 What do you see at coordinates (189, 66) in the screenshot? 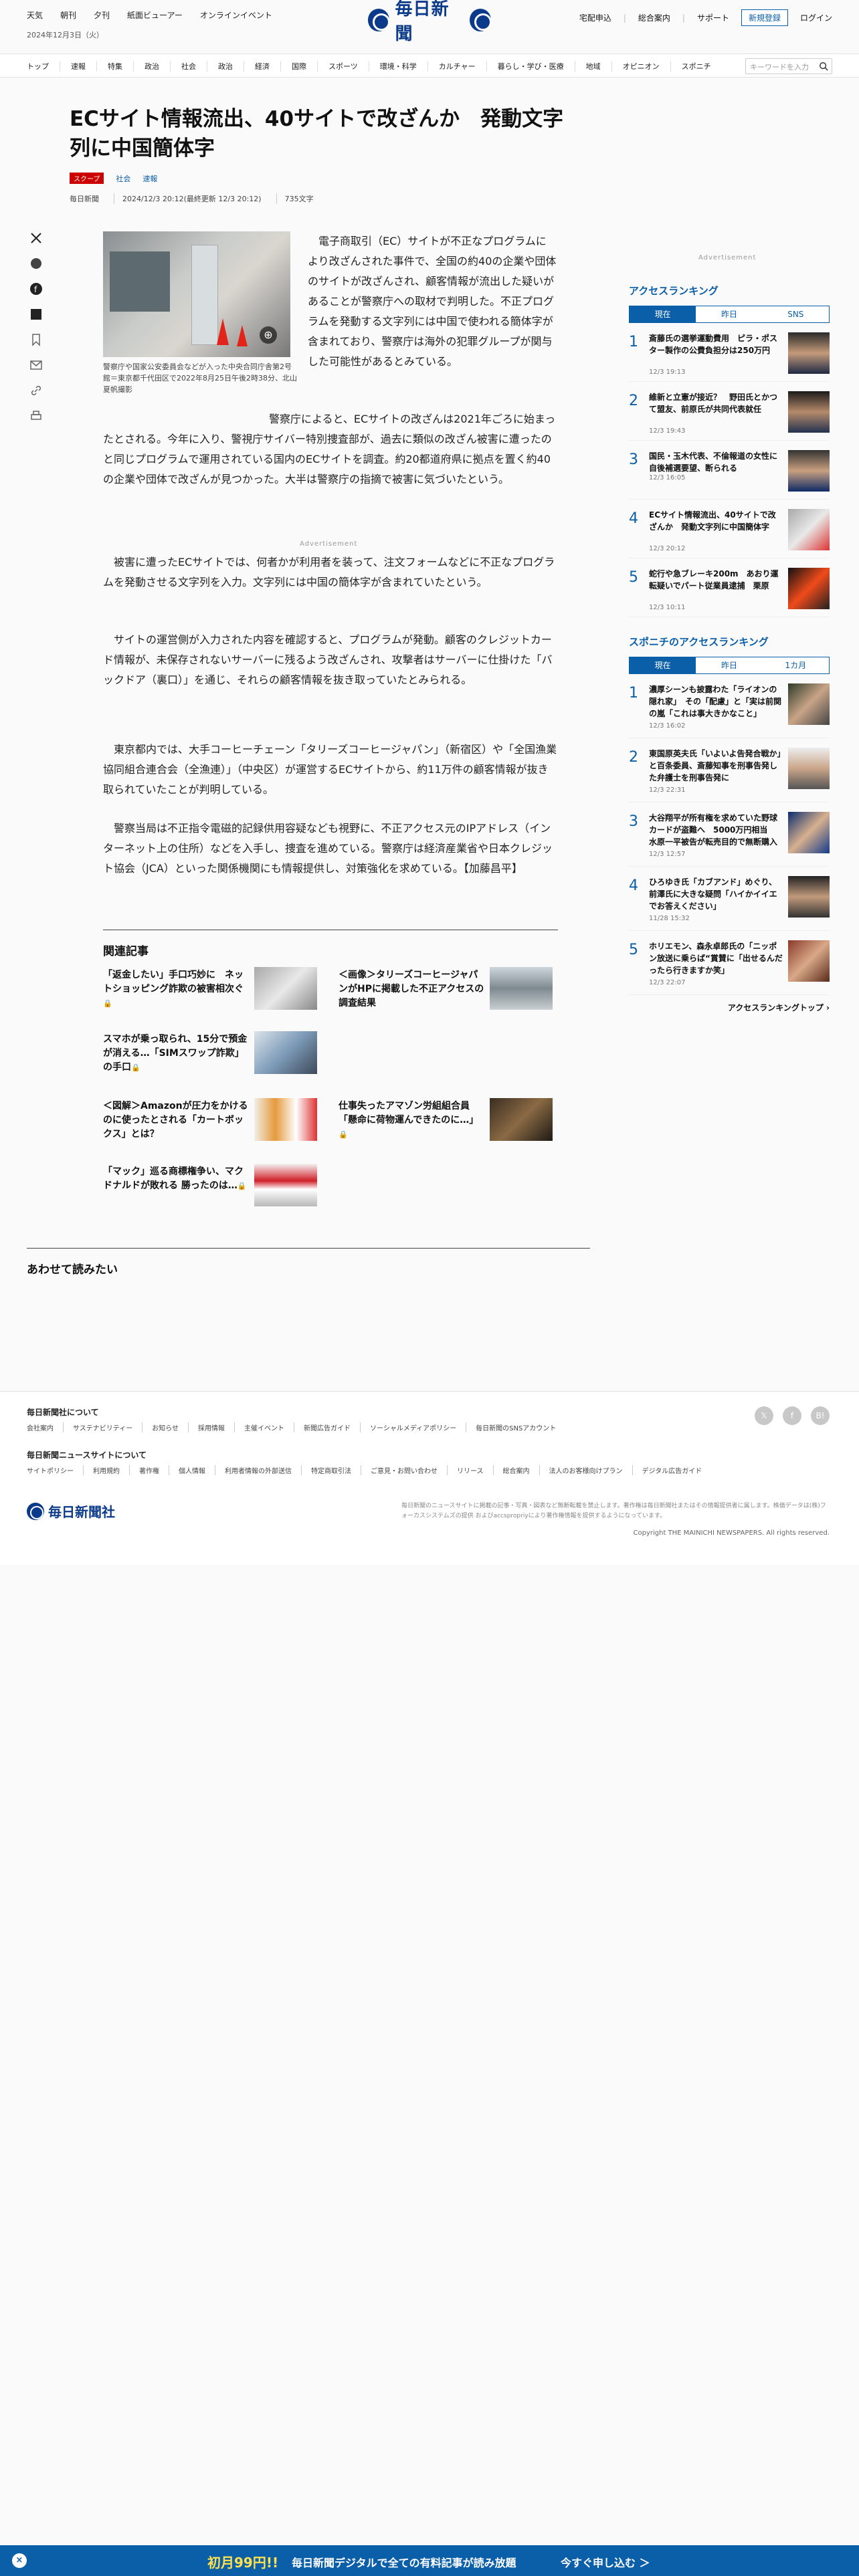
I see `nav-item-society: 社会` at bounding box center [189, 66].